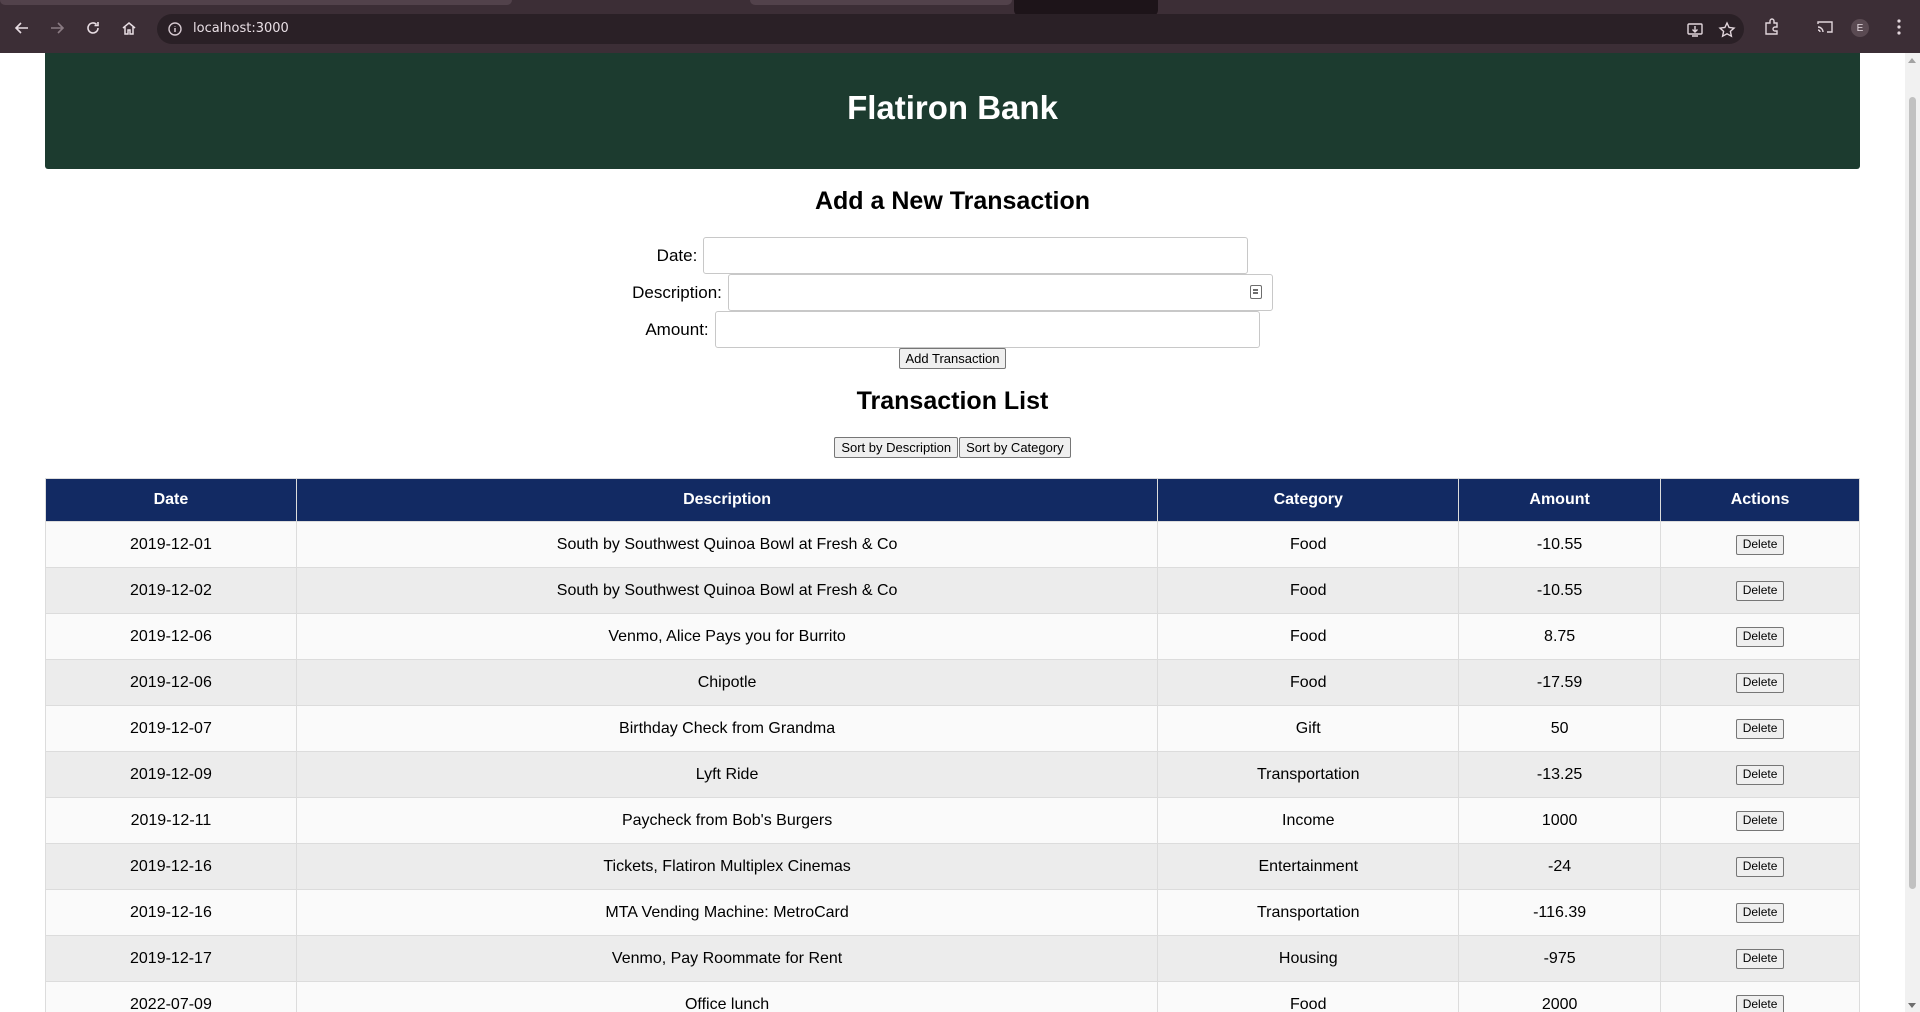  What do you see at coordinates (1255, 292) in the screenshot?
I see `autofill-icon` at bounding box center [1255, 292].